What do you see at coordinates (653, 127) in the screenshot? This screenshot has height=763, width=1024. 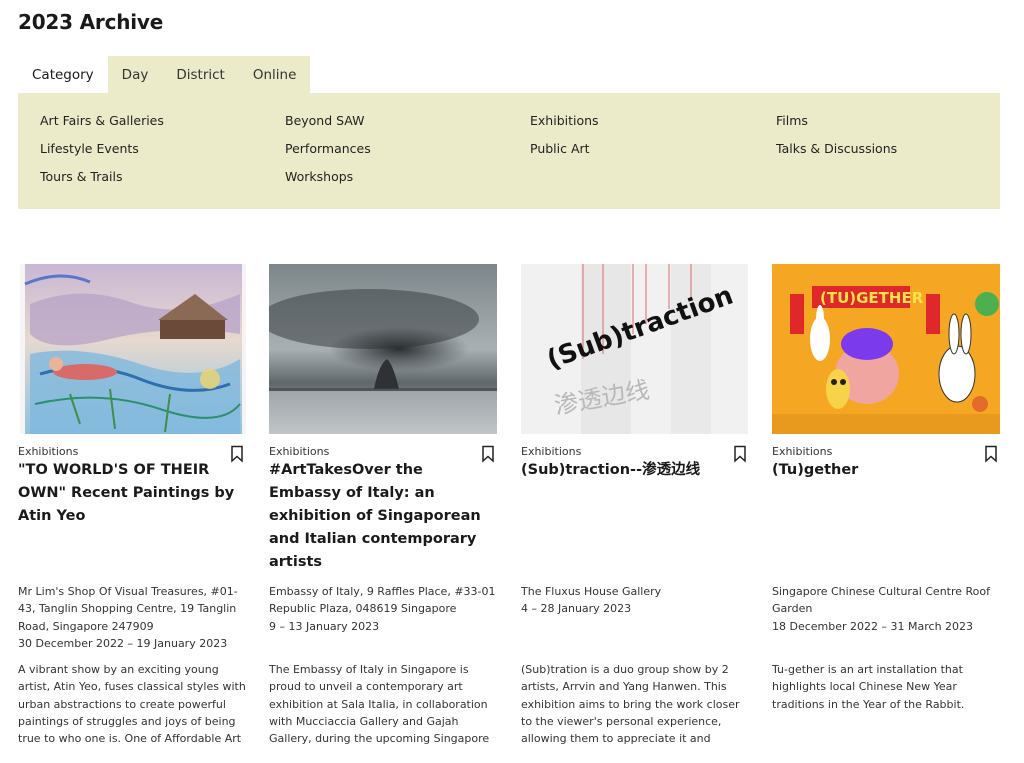 I see `filter-exhibitions: Exhibitions` at bounding box center [653, 127].